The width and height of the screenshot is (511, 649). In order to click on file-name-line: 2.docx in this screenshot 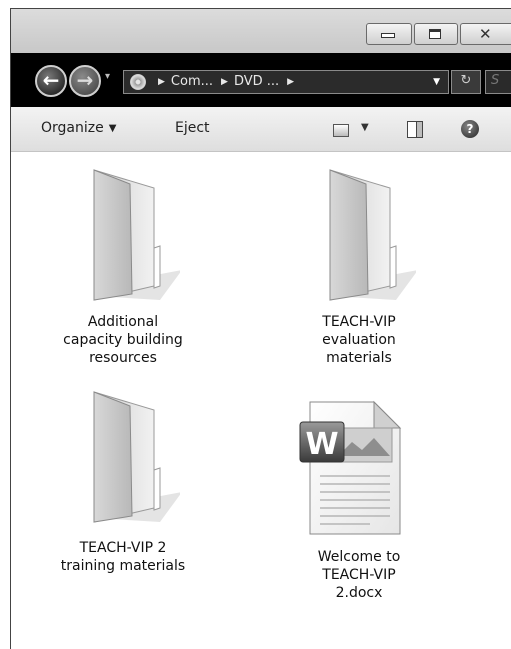, I will do `click(359, 593)`.